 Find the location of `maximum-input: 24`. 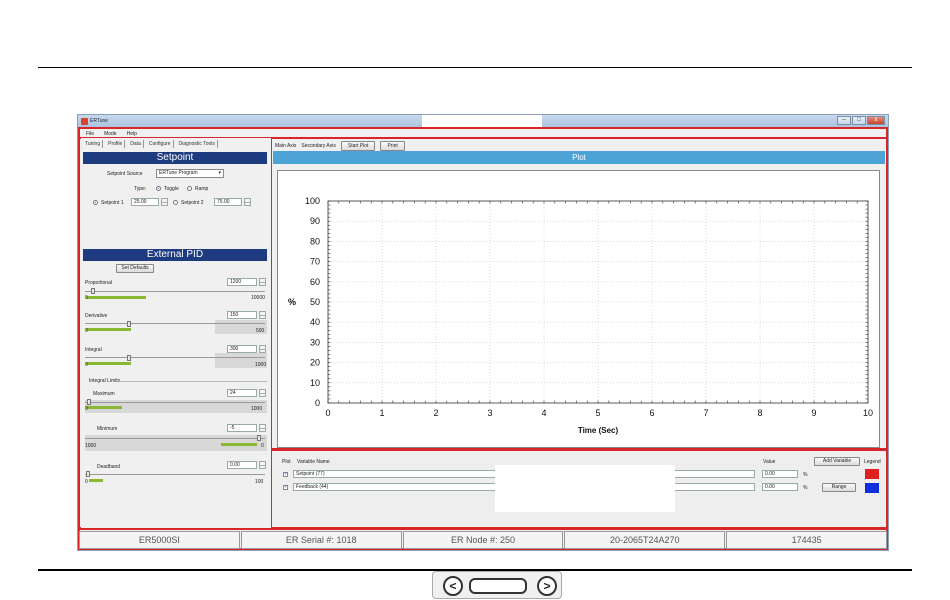

maximum-input: 24 is located at coordinates (242, 393).